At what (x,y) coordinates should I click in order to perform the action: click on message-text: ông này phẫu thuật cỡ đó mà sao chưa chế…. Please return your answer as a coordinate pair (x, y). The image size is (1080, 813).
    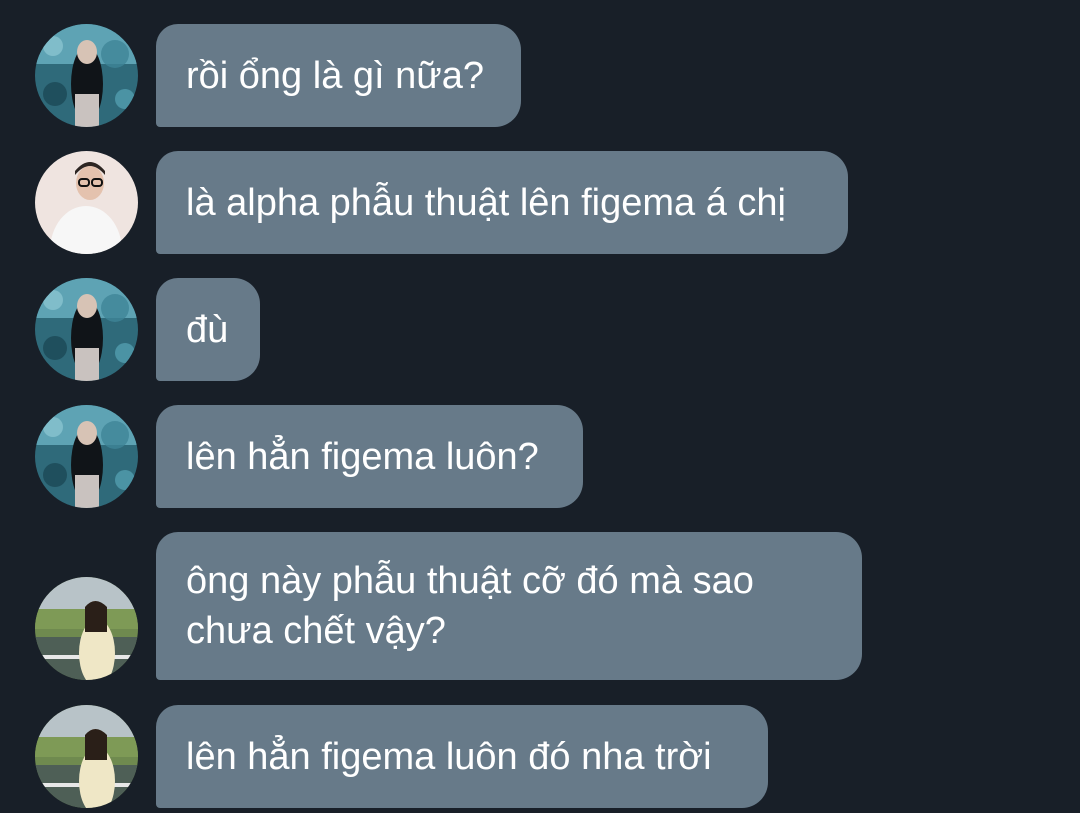
    Looking at the image, I should click on (470, 606).